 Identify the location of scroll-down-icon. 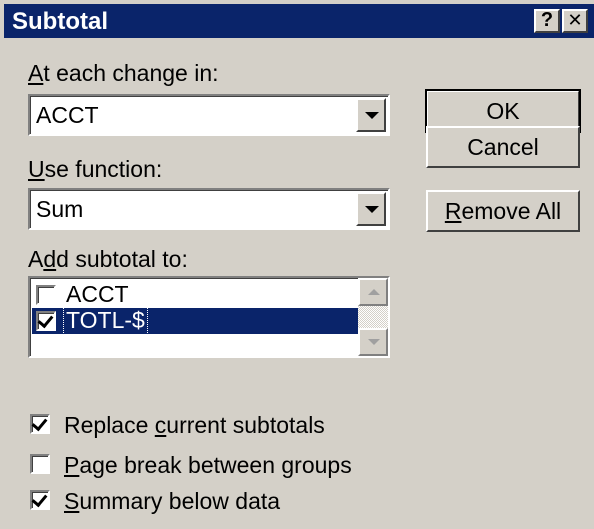
(374, 342).